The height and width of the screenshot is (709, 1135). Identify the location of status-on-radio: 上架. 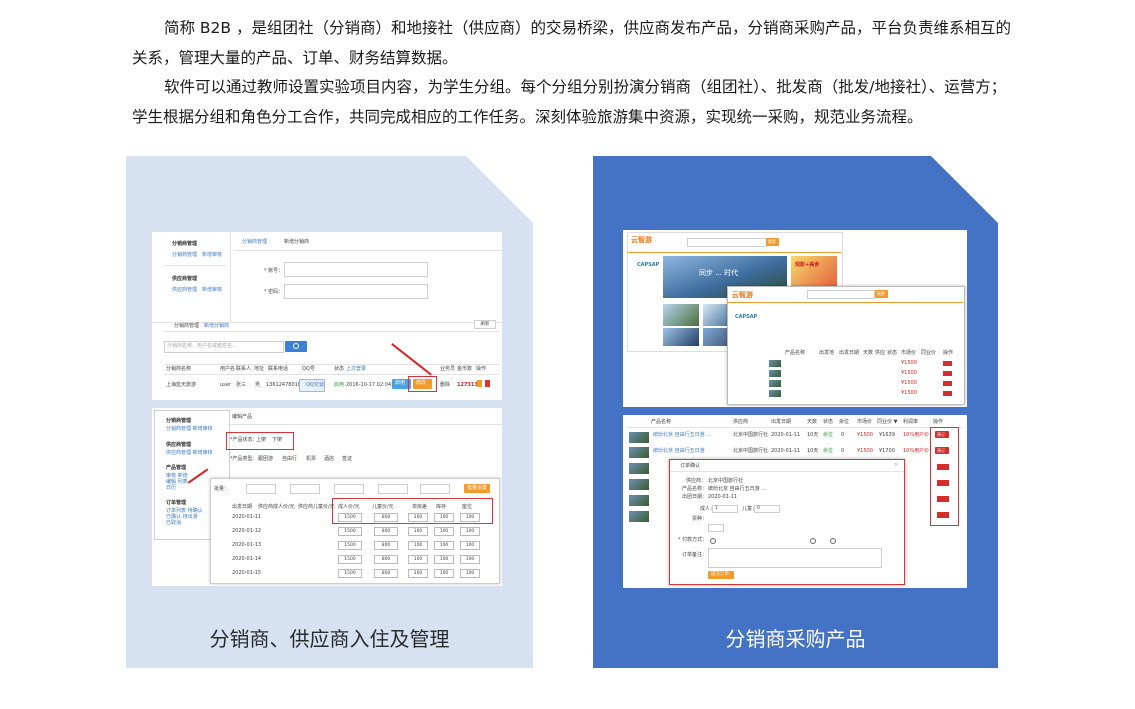
(261, 440).